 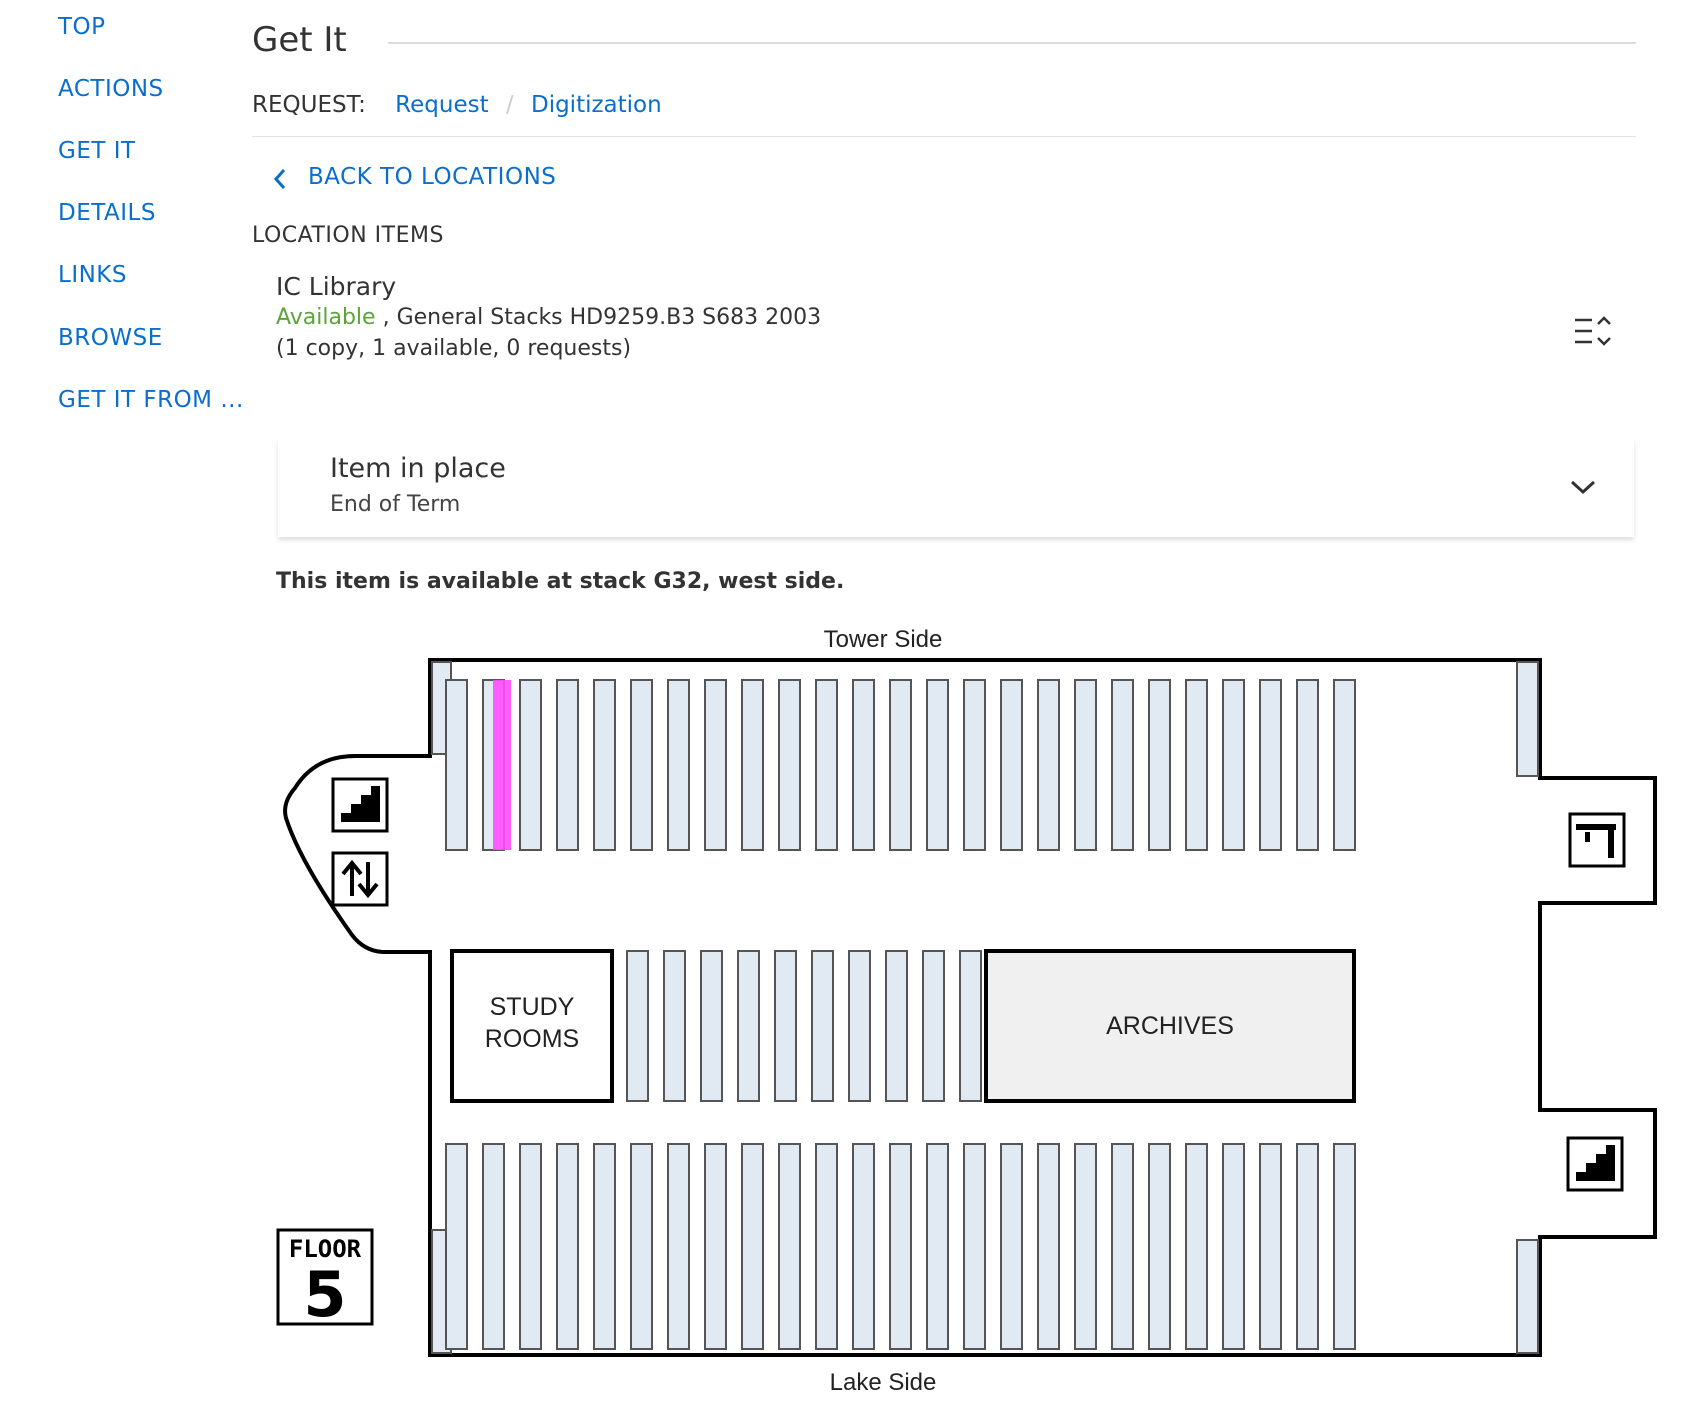 I want to click on nav-links: LINKS, so click(x=92, y=275).